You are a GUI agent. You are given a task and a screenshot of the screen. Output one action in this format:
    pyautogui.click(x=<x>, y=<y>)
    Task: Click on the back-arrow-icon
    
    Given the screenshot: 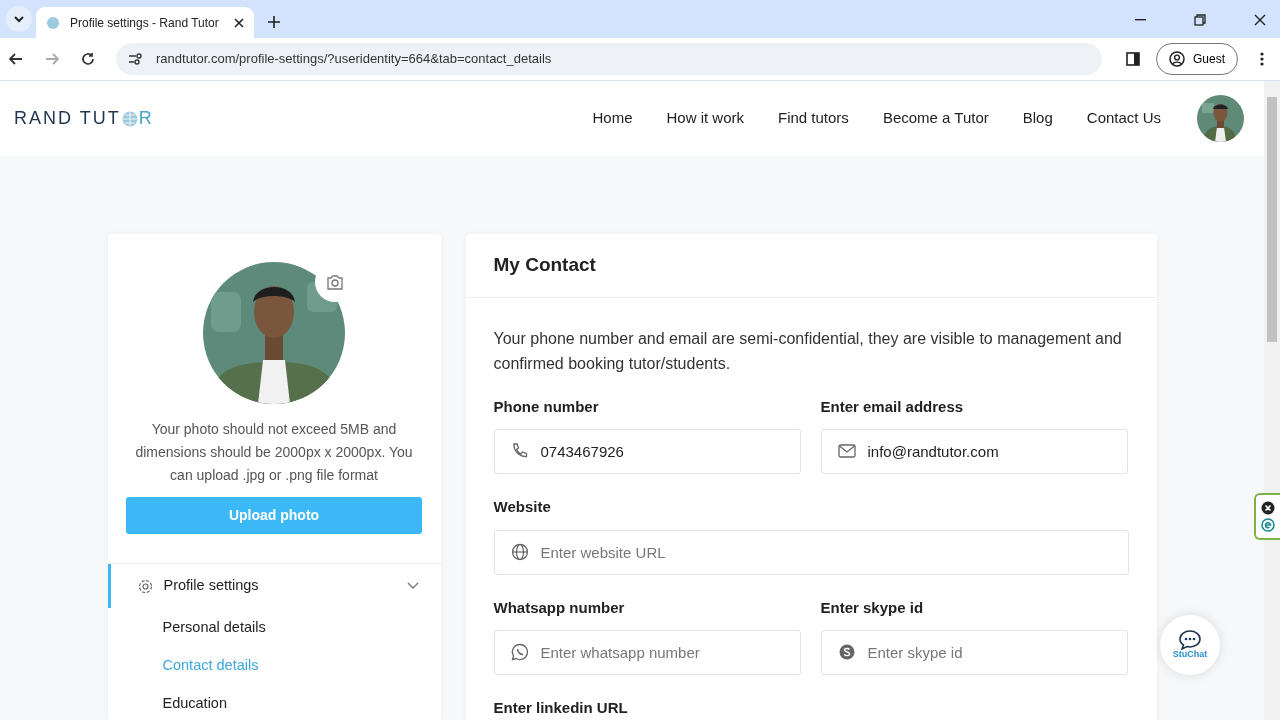 What is the action you would take?
    pyautogui.click(x=16, y=59)
    